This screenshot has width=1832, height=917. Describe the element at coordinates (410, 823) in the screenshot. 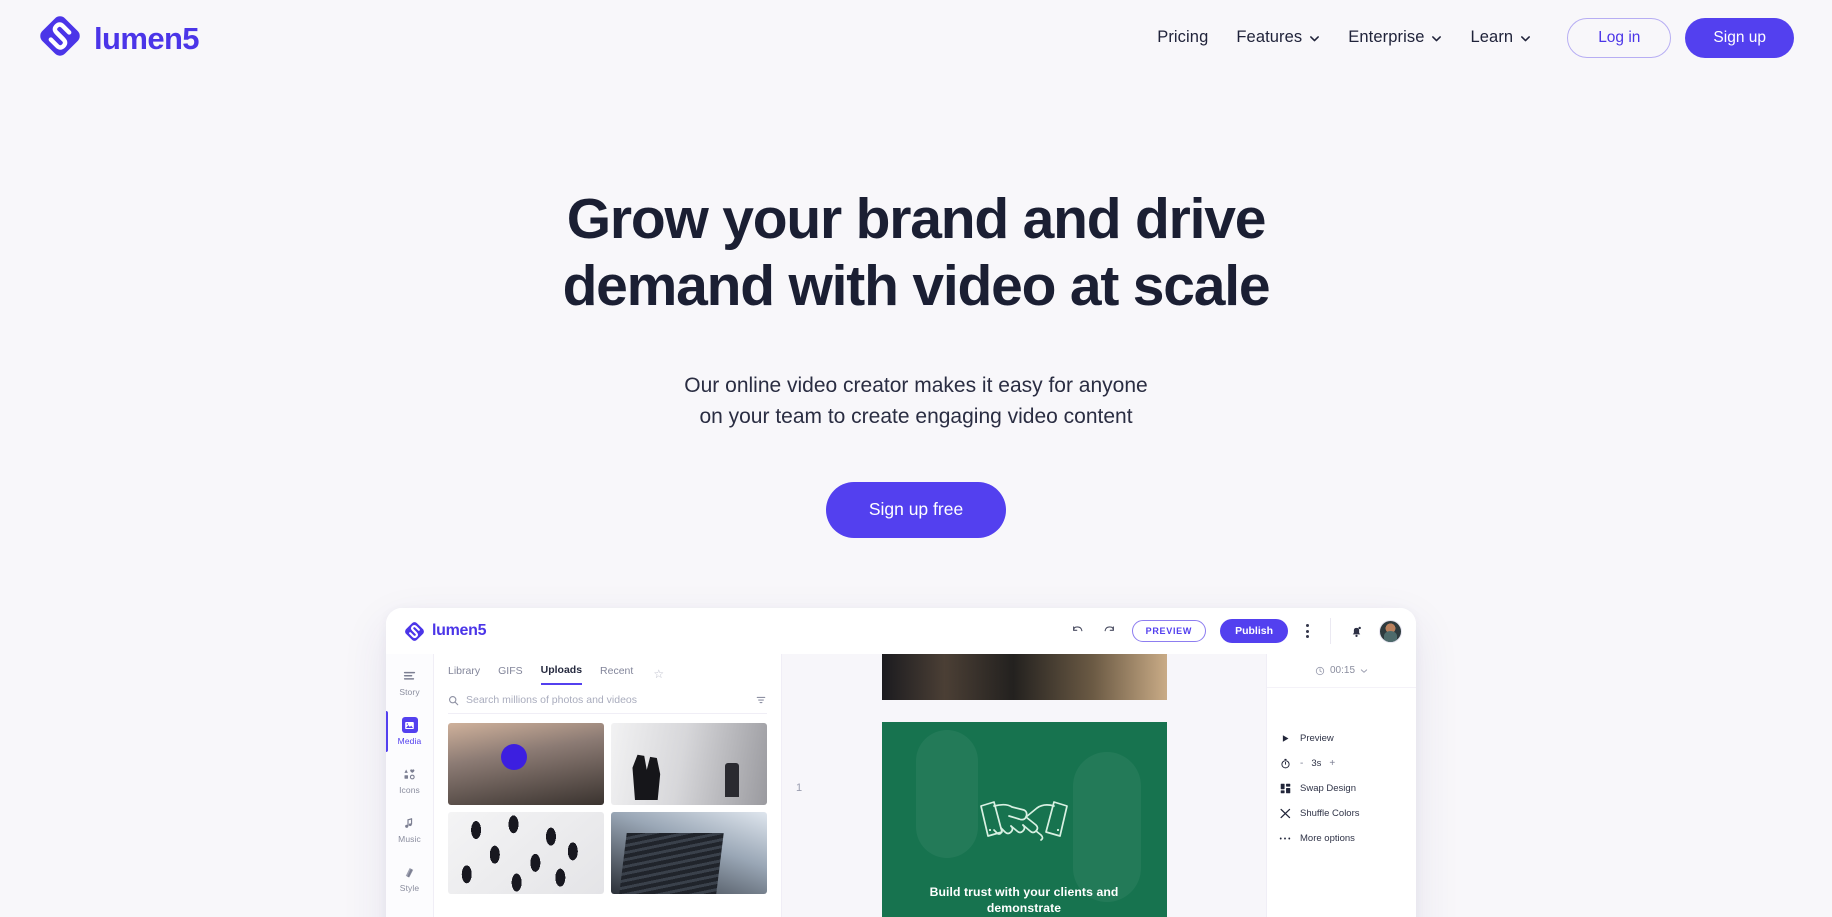

I see `music-note-icon` at that location.